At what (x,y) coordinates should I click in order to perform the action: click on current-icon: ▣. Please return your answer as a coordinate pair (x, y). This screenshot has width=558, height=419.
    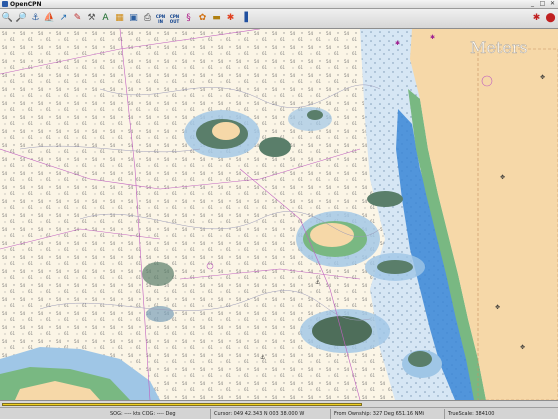
    Looking at the image, I should click on (133, 18).